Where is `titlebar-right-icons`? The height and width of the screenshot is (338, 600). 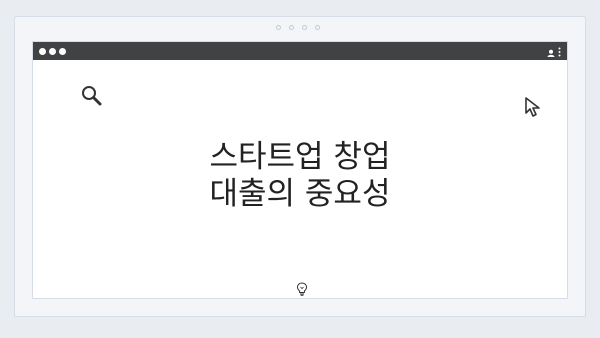
titlebar-right-icons is located at coordinates (554, 51).